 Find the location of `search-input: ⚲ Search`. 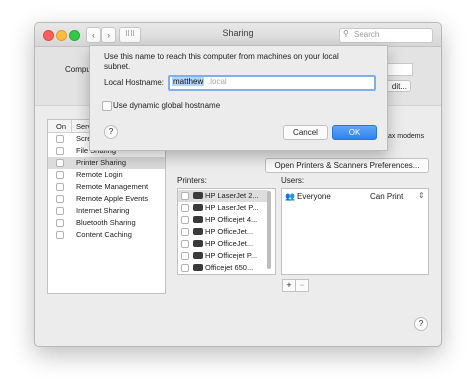

search-input: ⚲ Search is located at coordinates (386, 35).